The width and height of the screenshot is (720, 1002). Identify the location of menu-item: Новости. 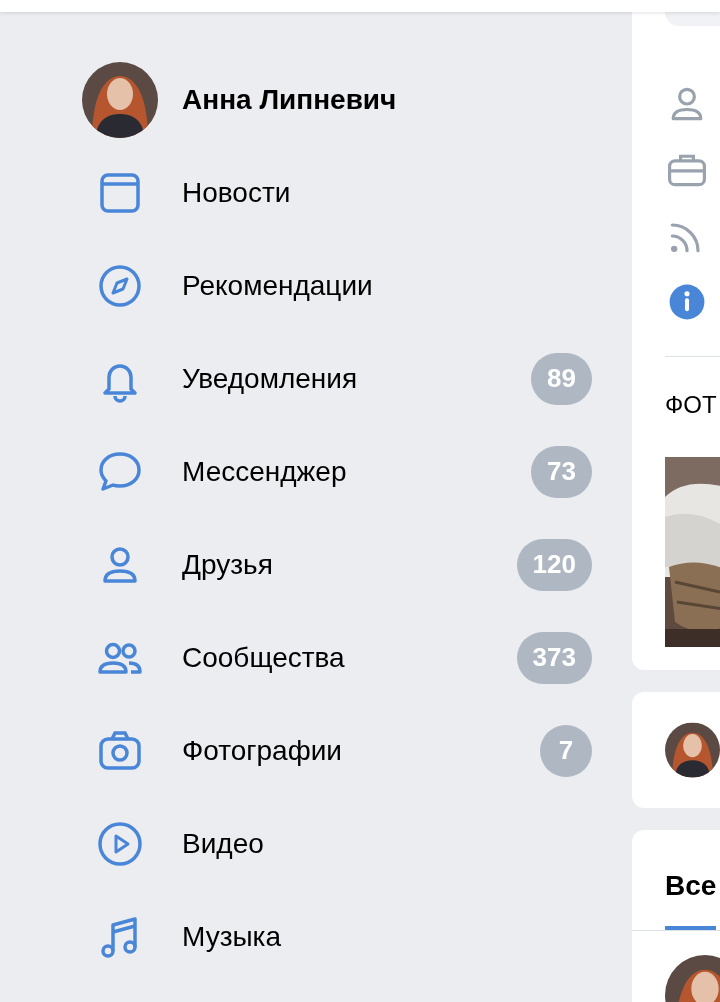
(336, 192).